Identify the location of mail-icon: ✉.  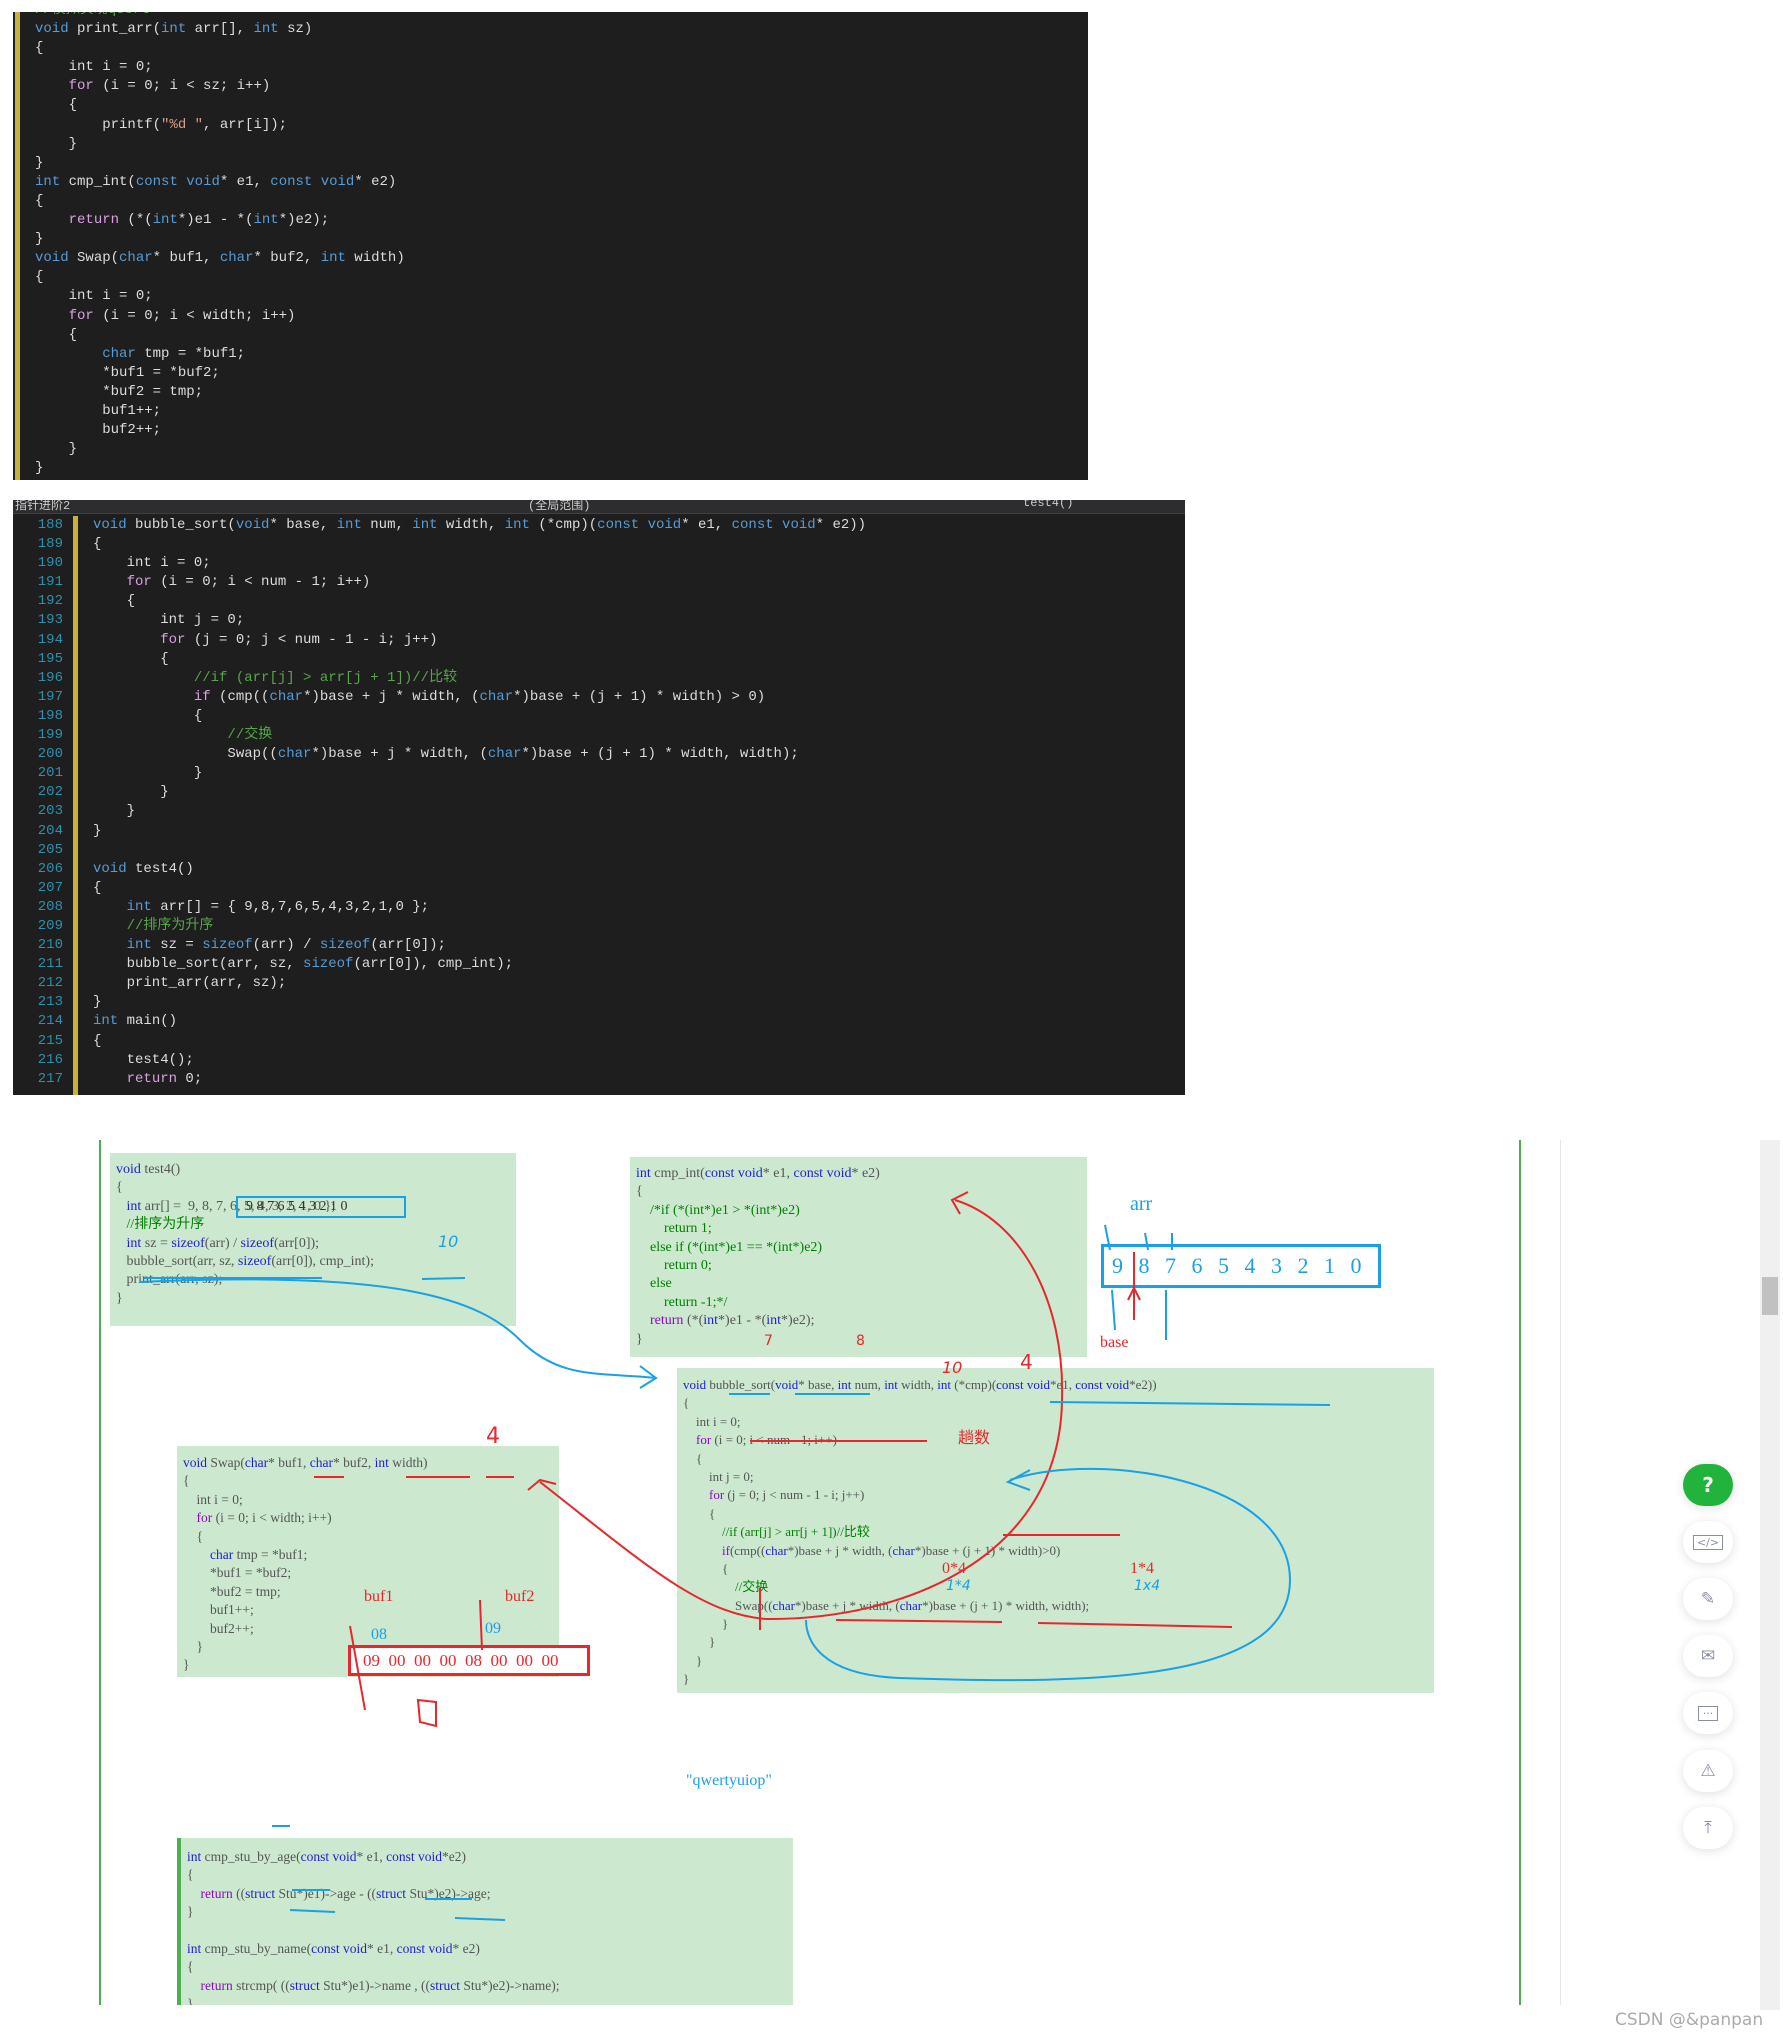
(1708, 1656).